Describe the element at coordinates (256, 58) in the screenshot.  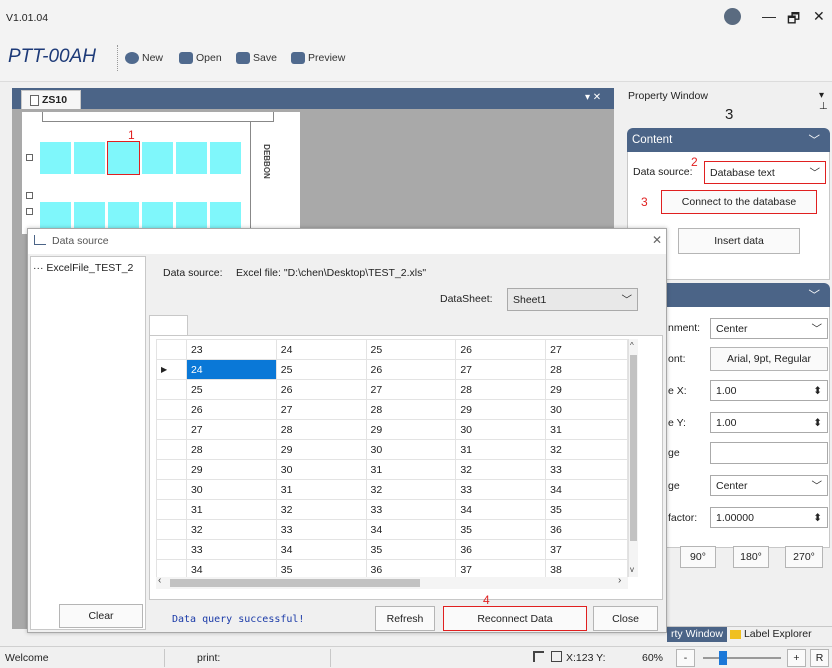
I see `save-button: Save` at that location.